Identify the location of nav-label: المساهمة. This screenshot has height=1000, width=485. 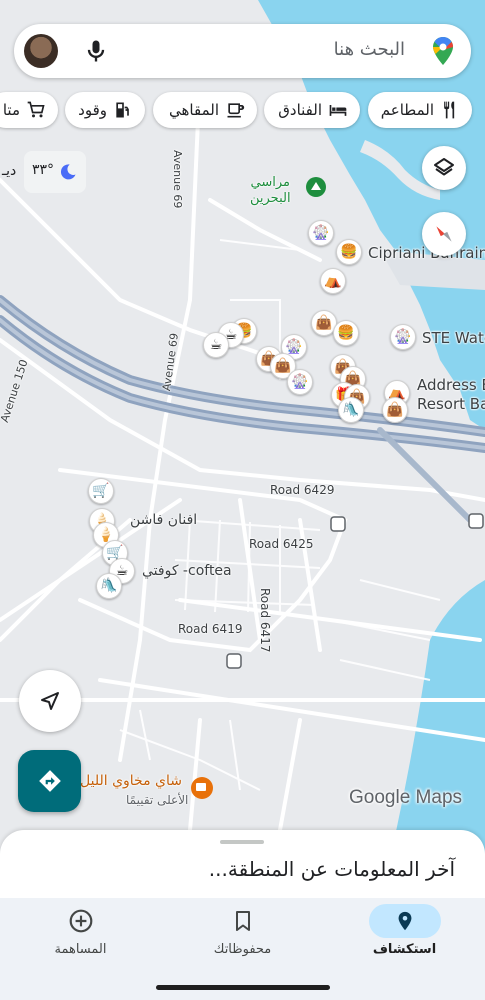
(80, 949).